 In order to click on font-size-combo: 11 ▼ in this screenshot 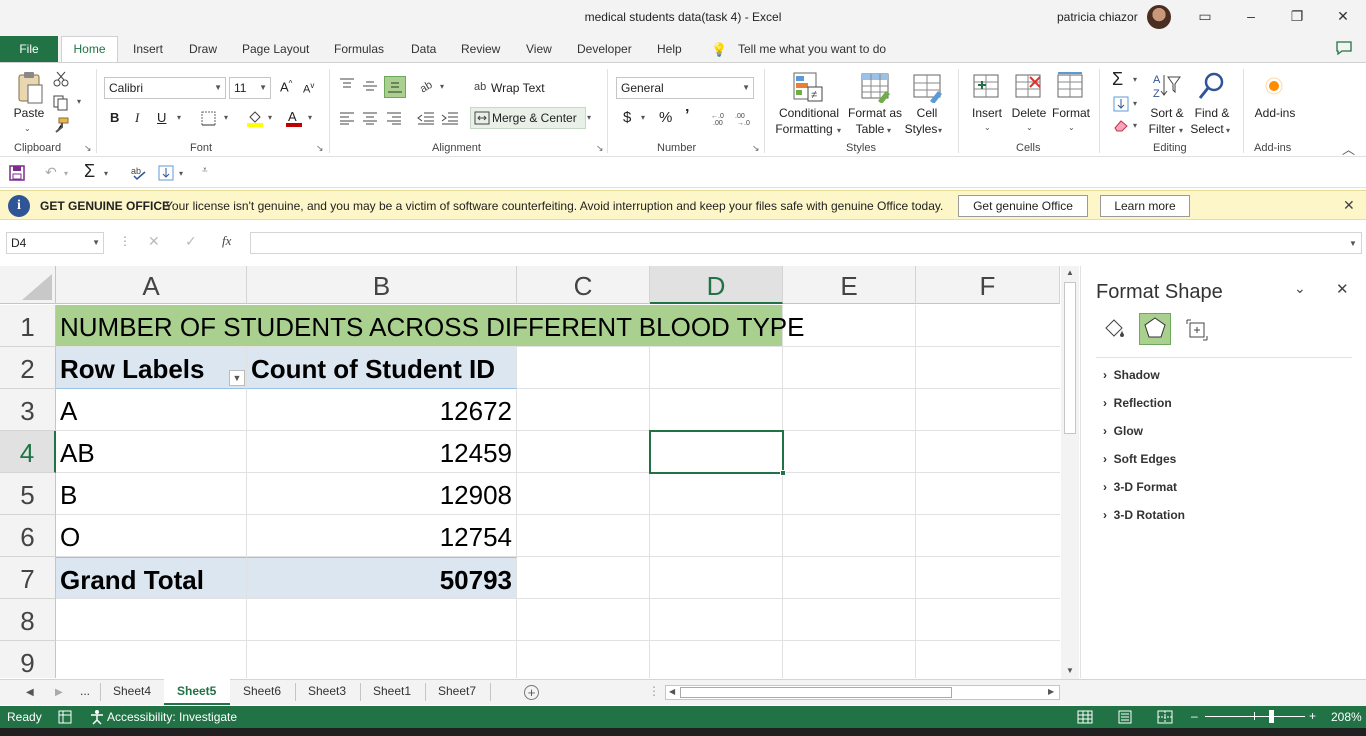, I will do `click(250, 88)`.